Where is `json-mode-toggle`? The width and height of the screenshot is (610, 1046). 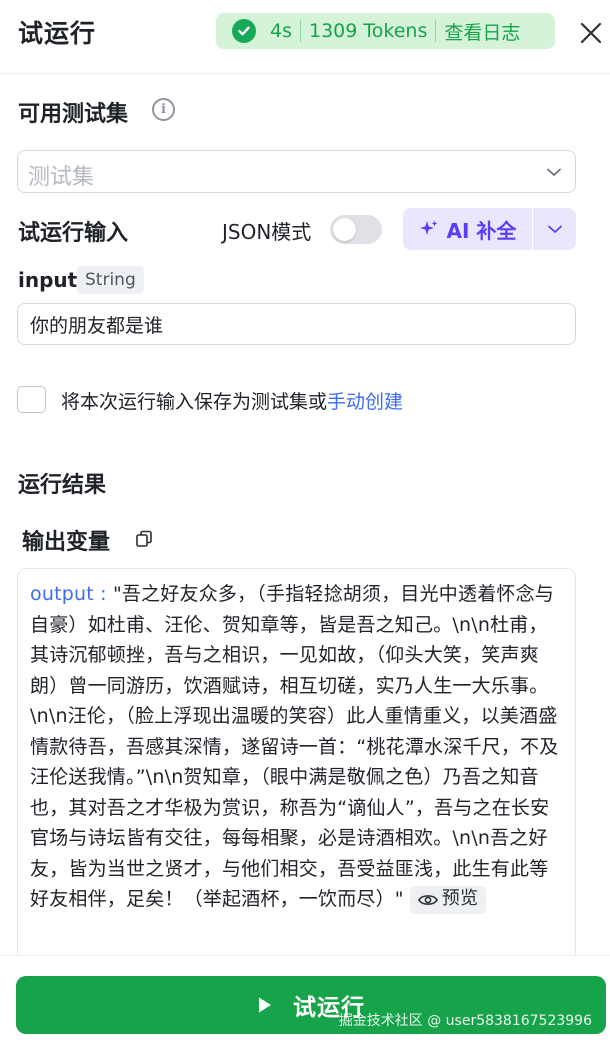
json-mode-toggle is located at coordinates (356, 229).